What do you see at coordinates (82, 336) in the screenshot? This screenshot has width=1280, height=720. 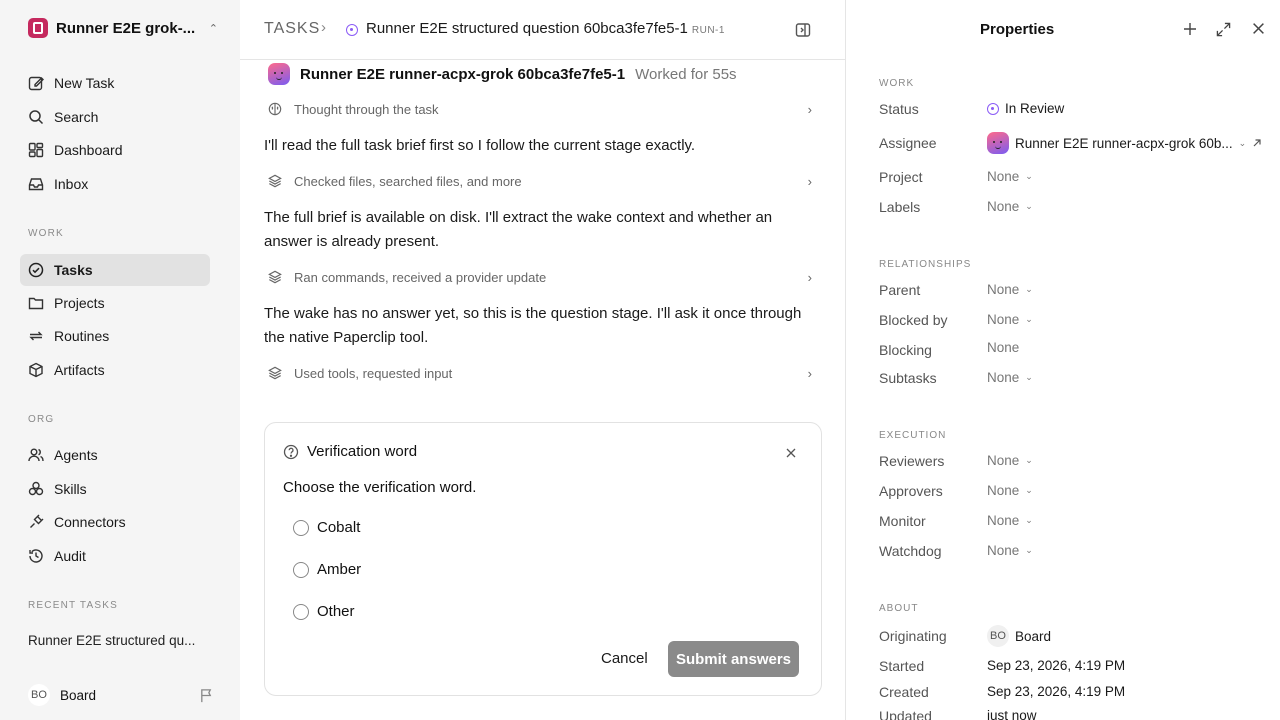 I see `sidebar-item-label: Routines` at bounding box center [82, 336].